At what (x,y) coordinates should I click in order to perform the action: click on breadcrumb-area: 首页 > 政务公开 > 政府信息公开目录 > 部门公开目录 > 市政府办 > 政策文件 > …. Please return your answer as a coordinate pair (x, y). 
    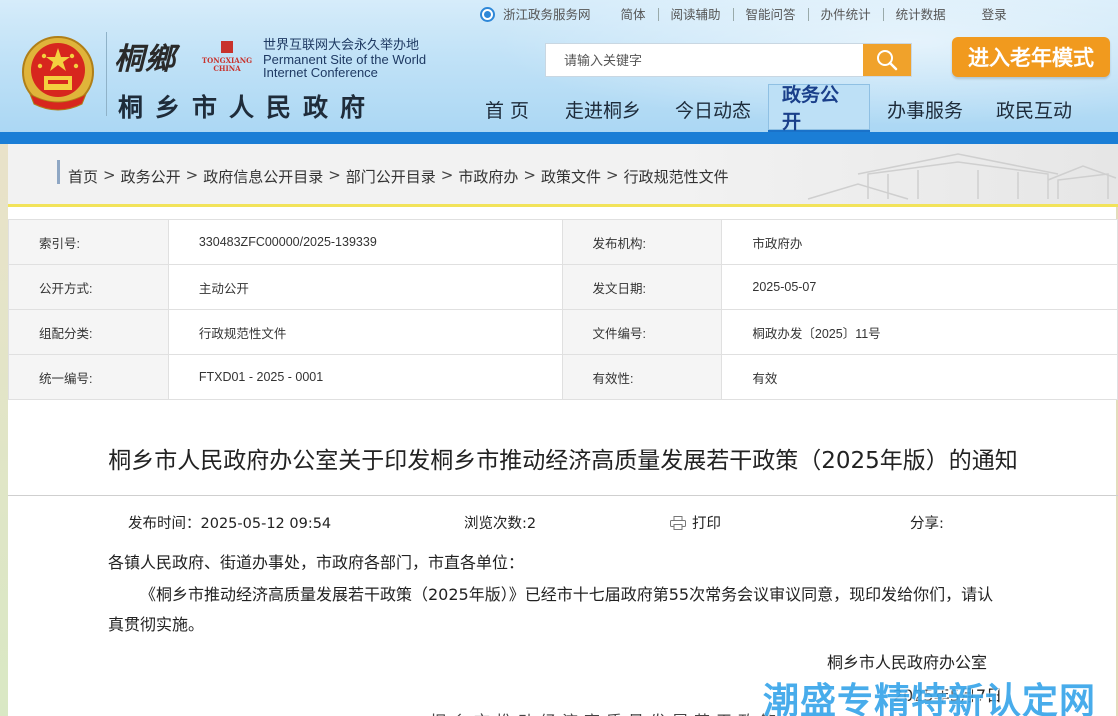
    Looking at the image, I should click on (563, 174).